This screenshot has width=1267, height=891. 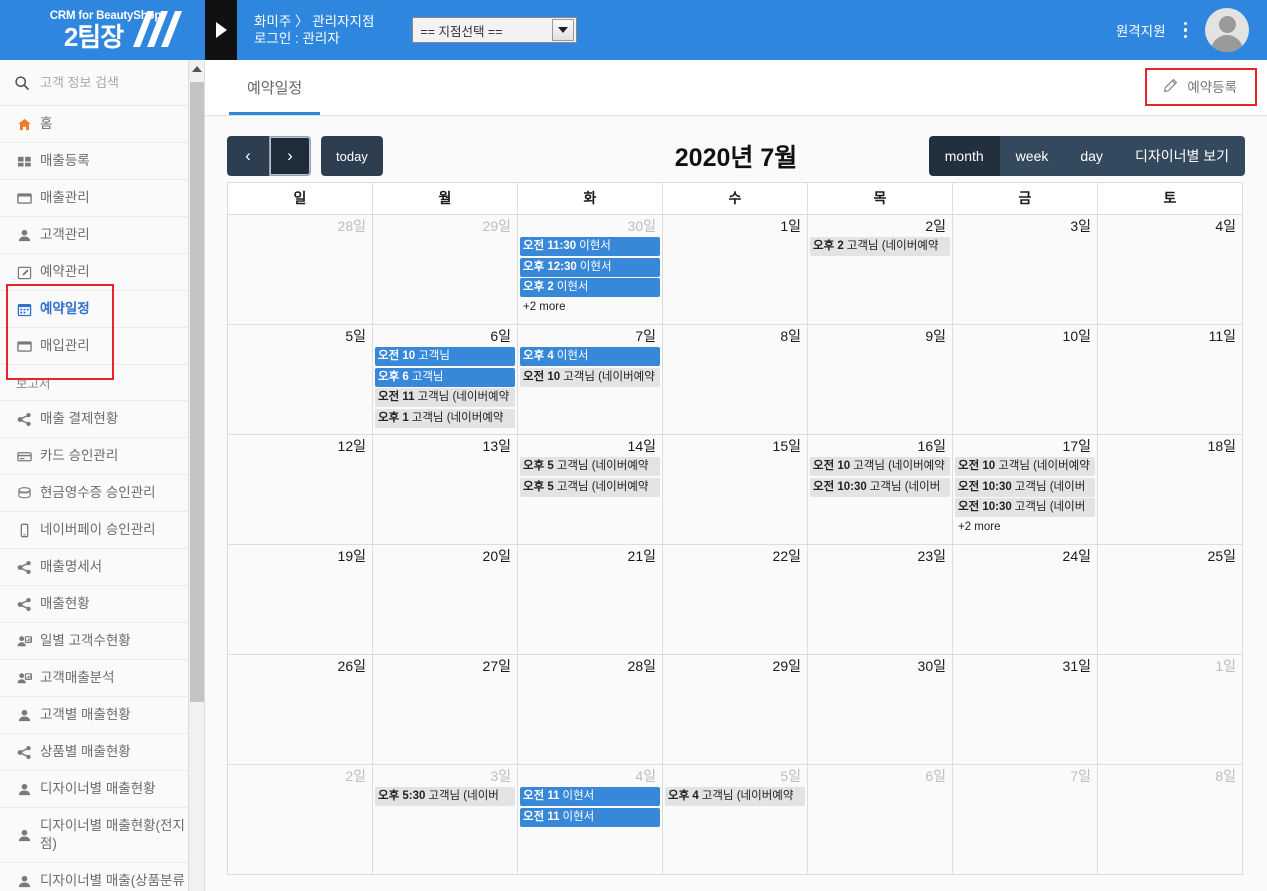 I want to click on calendar-day-cell: 5일 오후 4 고객님 (네이버예약, so click(x=735, y=819).